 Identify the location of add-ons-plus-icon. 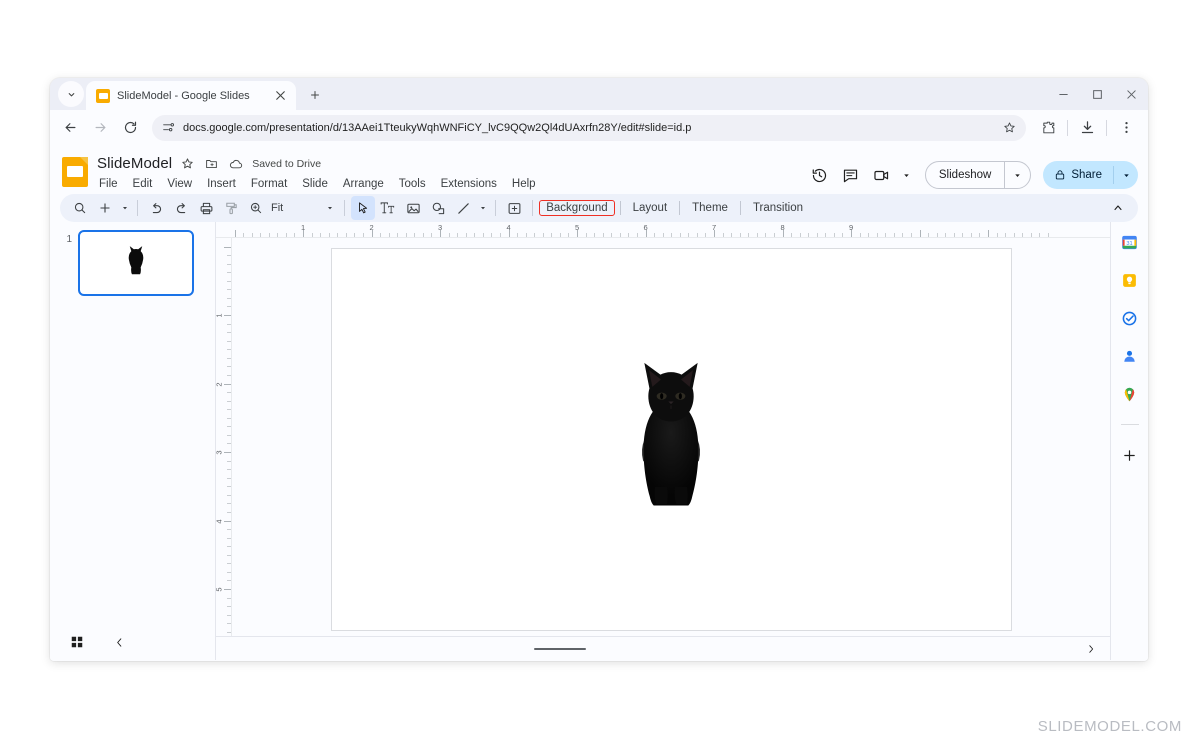
(1130, 455).